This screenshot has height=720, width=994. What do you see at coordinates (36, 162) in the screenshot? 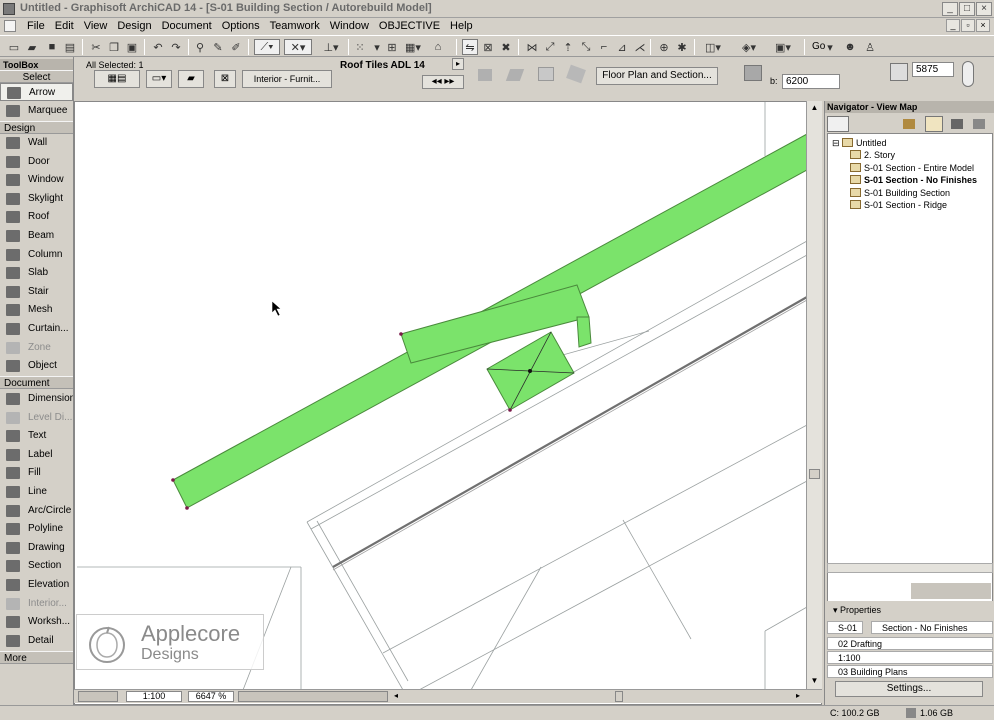
I see `tool-door: Door` at bounding box center [36, 162].